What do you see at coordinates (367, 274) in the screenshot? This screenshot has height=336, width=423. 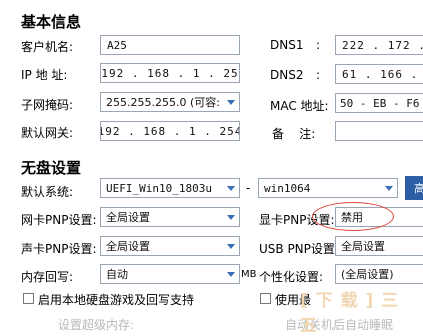 I see `personal-value: (全局设置)` at bounding box center [367, 274].